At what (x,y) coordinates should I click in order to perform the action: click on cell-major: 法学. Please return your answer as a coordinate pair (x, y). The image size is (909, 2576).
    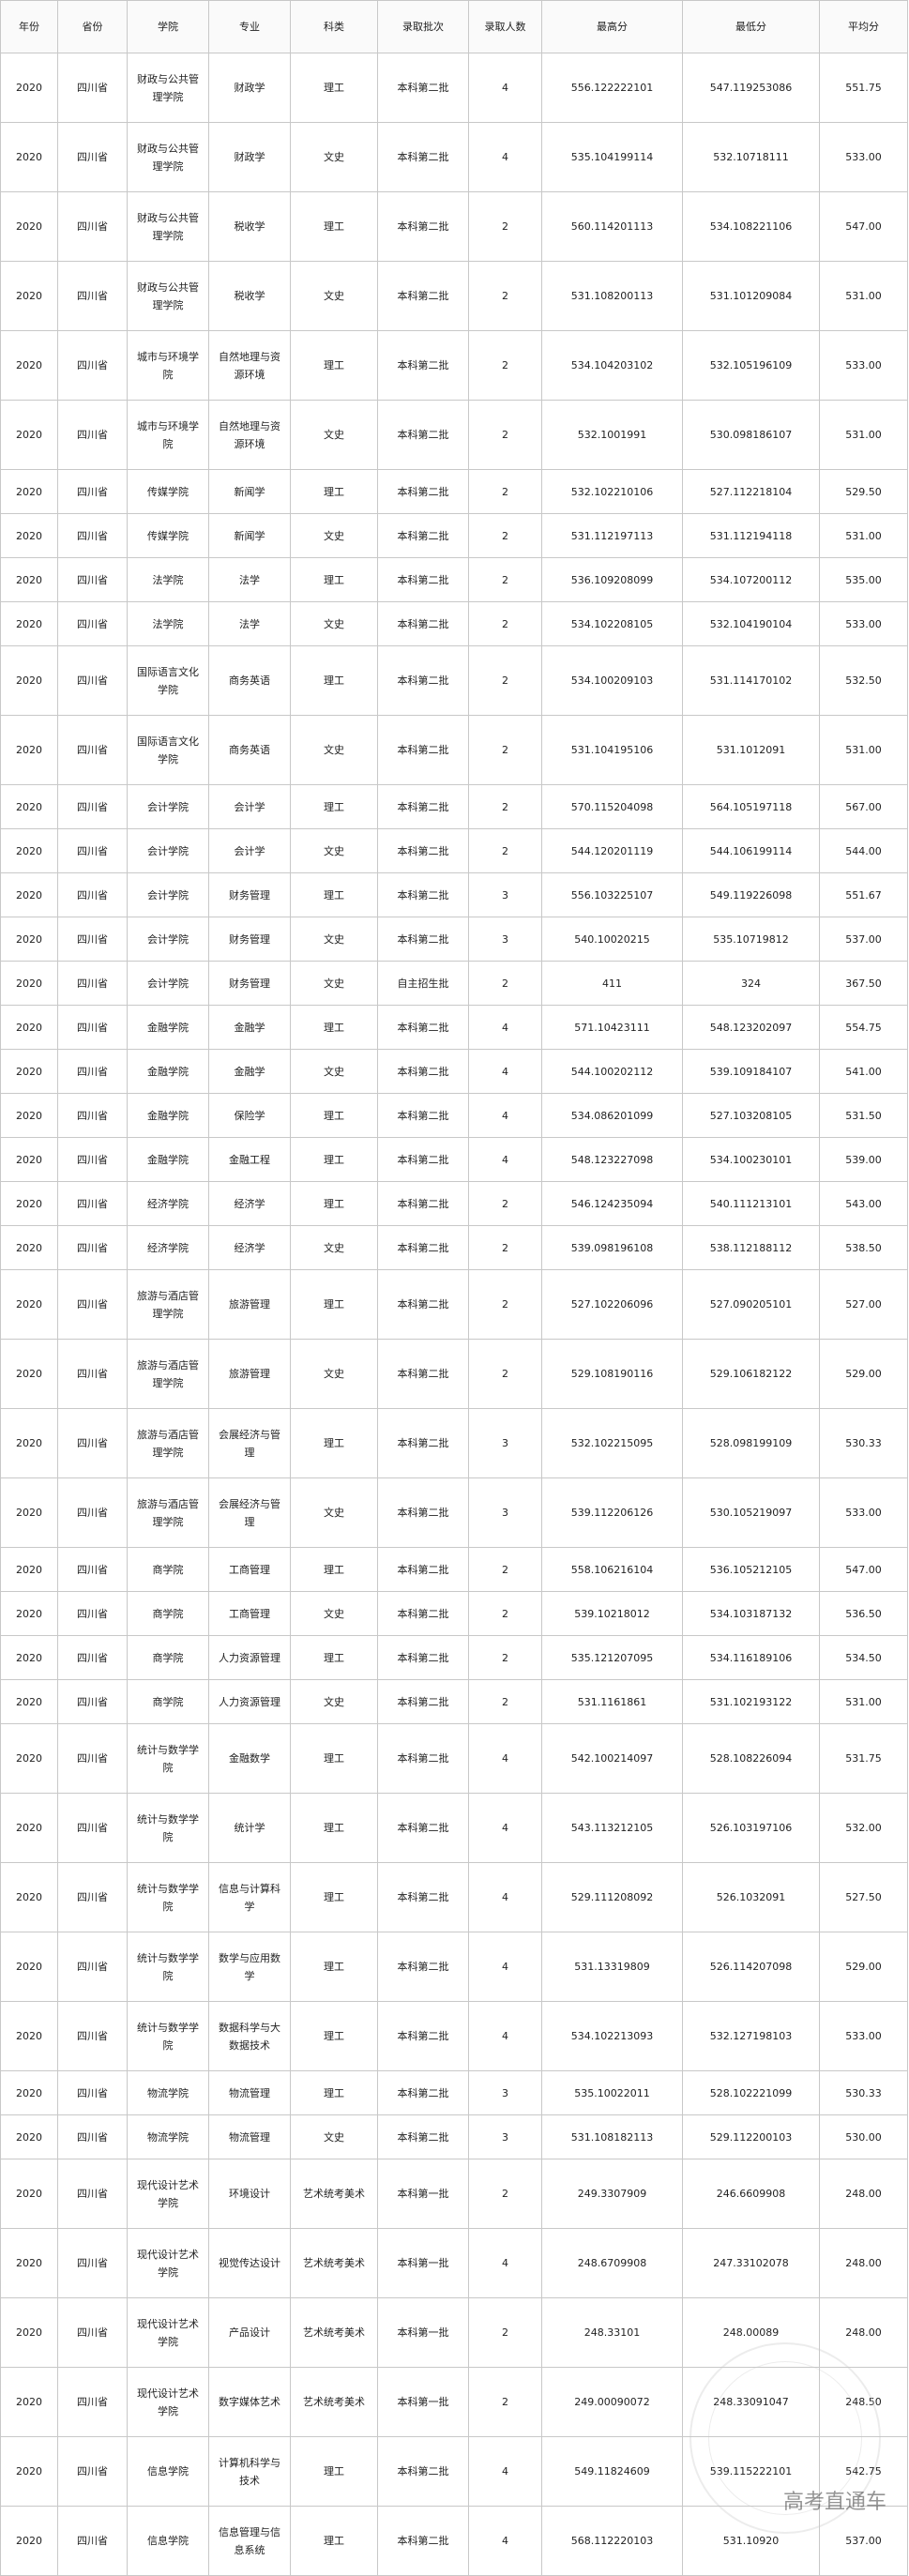
    Looking at the image, I should click on (249, 580).